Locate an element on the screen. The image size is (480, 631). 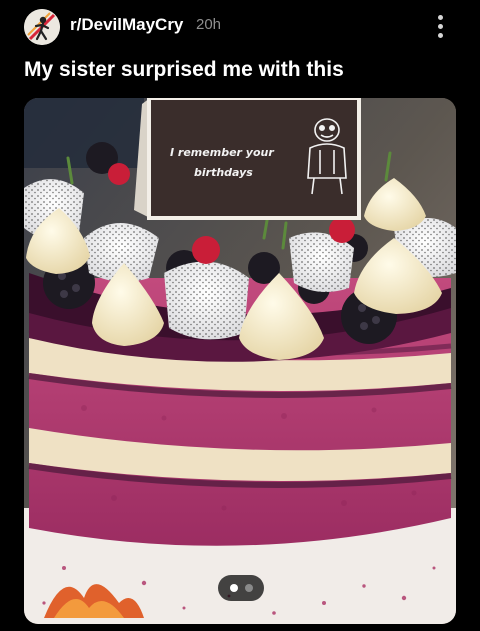
page-dot-icon is located at coordinates (248, 588).